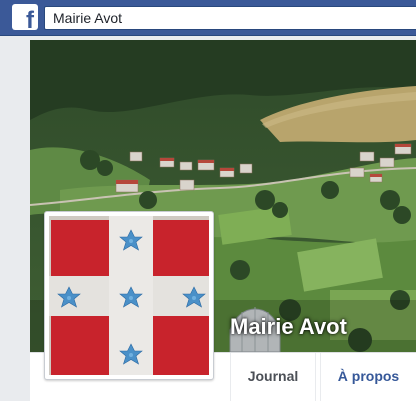 Image resolution: width=416 pixels, height=401 pixels. Describe the element at coordinates (30, 19) in the screenshot. I see `facebook-logo-glyph: f` at that location.